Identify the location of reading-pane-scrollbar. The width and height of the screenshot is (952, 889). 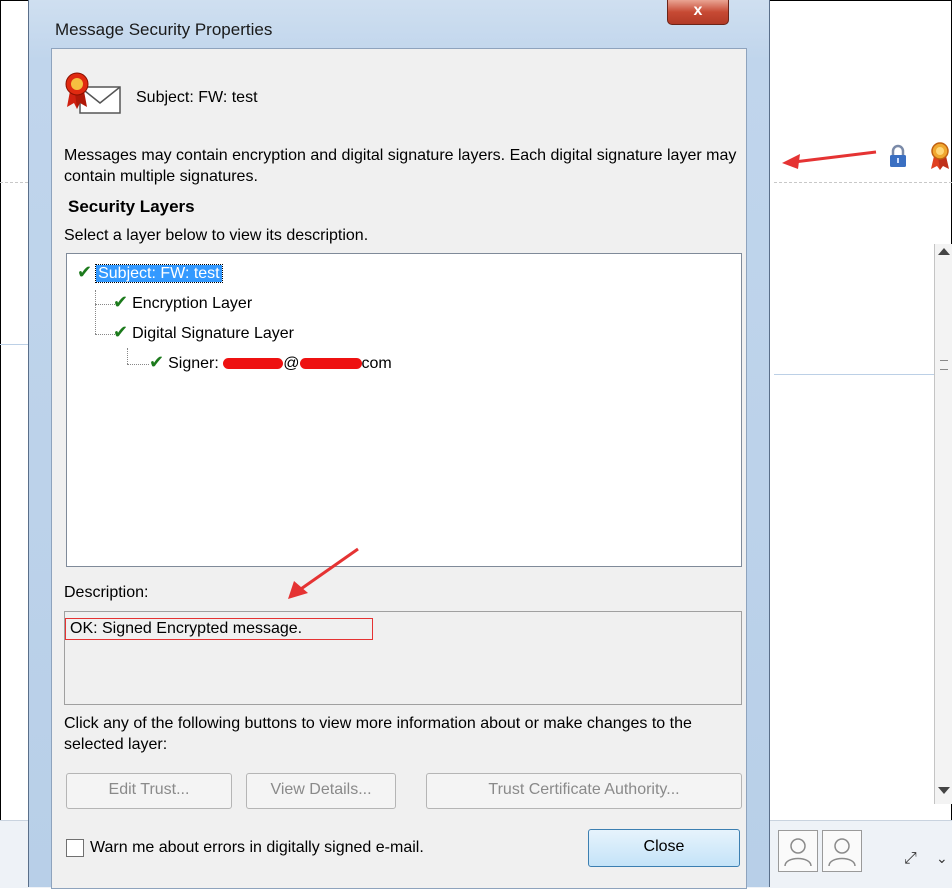
(943, 524).